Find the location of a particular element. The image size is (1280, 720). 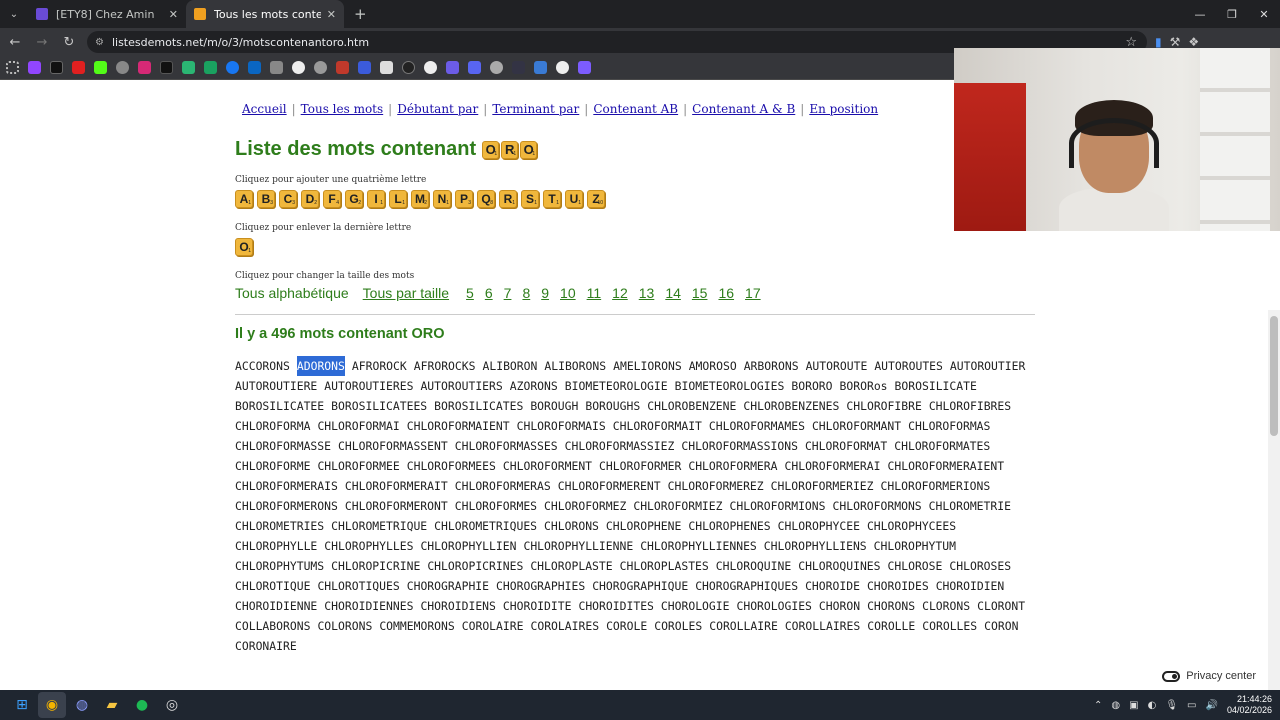

discord-taskbar-icon: ◍ is located at coordinates (82, 705).